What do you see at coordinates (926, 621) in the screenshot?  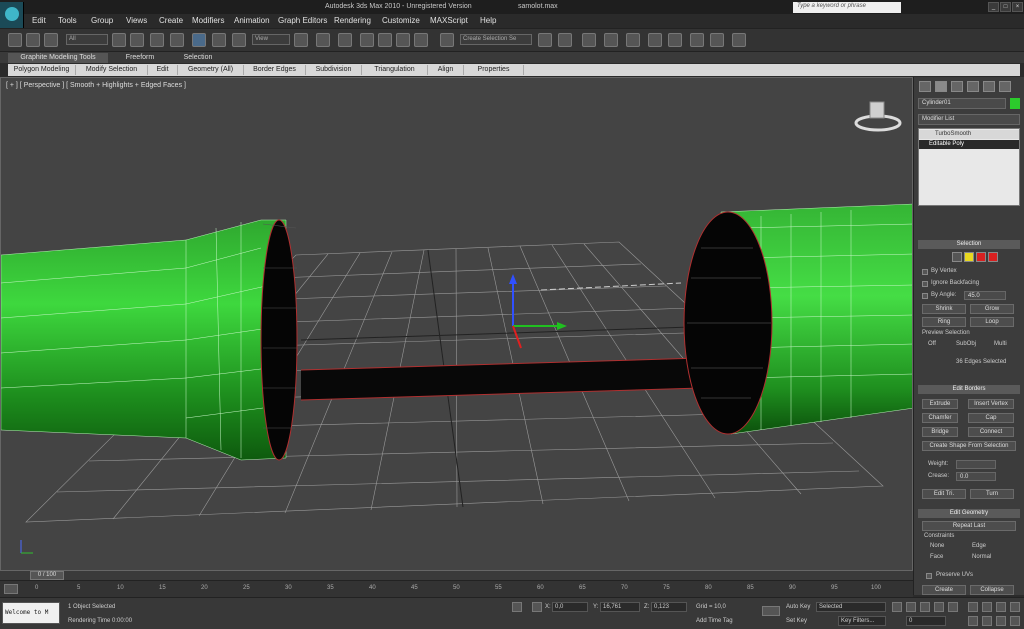 I see `current-frame-field: 0` at bounding box center [926, 621].